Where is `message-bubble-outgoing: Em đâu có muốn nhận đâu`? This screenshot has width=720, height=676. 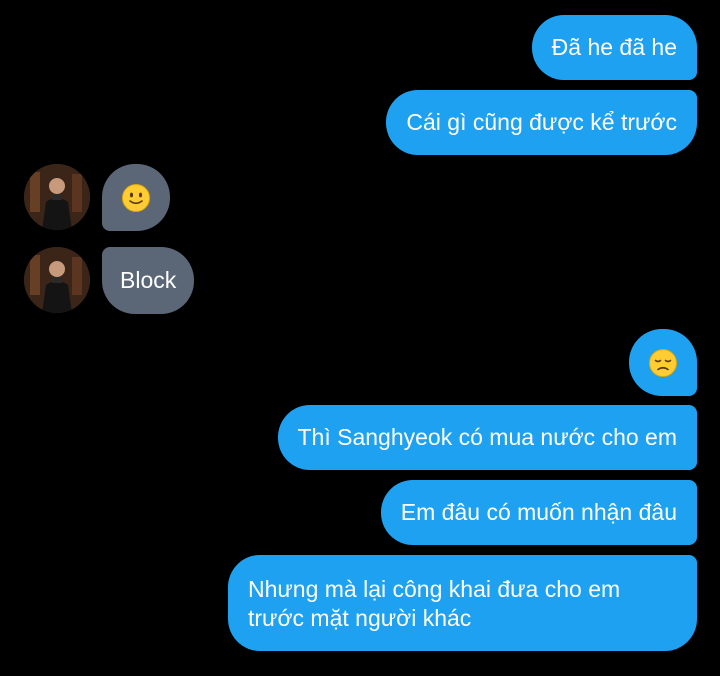
message-bubble-outgoing: Em đâu có muốn nhận đâu is located at coordinates (538, 512).